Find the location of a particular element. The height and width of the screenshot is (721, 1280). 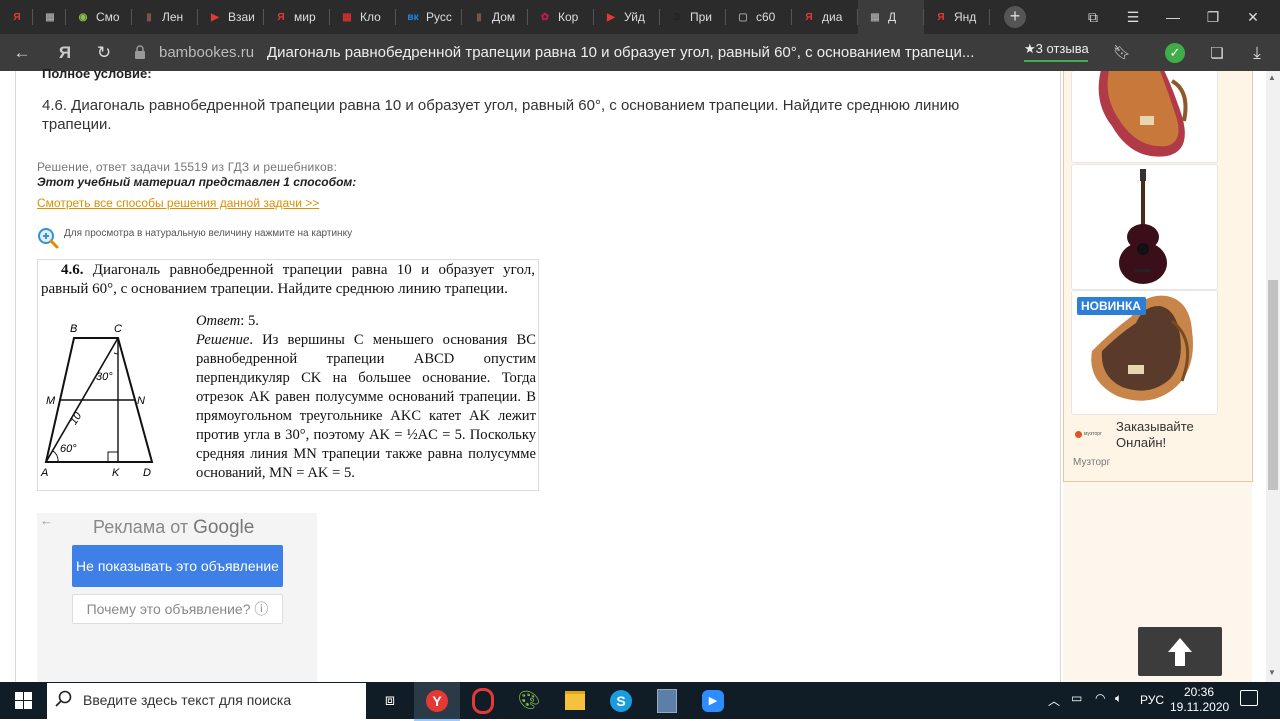

tab-label: Уйд is located at coordinates (634, 17).